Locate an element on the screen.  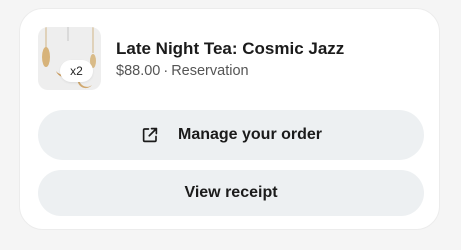
external-link-icon is located at coordinates (150, 135).